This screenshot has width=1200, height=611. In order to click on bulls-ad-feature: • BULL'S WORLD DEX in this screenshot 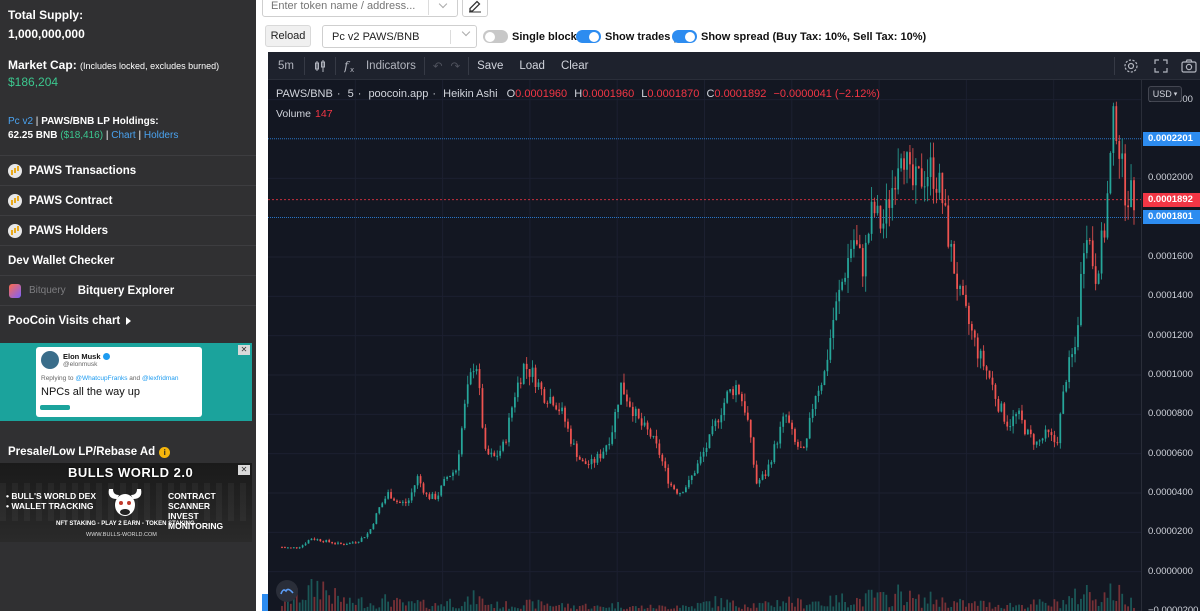, I will do `click(51, 496)`.